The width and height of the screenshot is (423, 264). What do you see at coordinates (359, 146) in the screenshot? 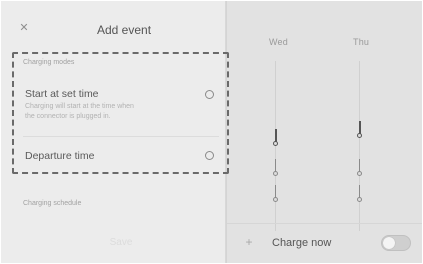
I see `schedule-column-thu` at bounding box center [359, 146].